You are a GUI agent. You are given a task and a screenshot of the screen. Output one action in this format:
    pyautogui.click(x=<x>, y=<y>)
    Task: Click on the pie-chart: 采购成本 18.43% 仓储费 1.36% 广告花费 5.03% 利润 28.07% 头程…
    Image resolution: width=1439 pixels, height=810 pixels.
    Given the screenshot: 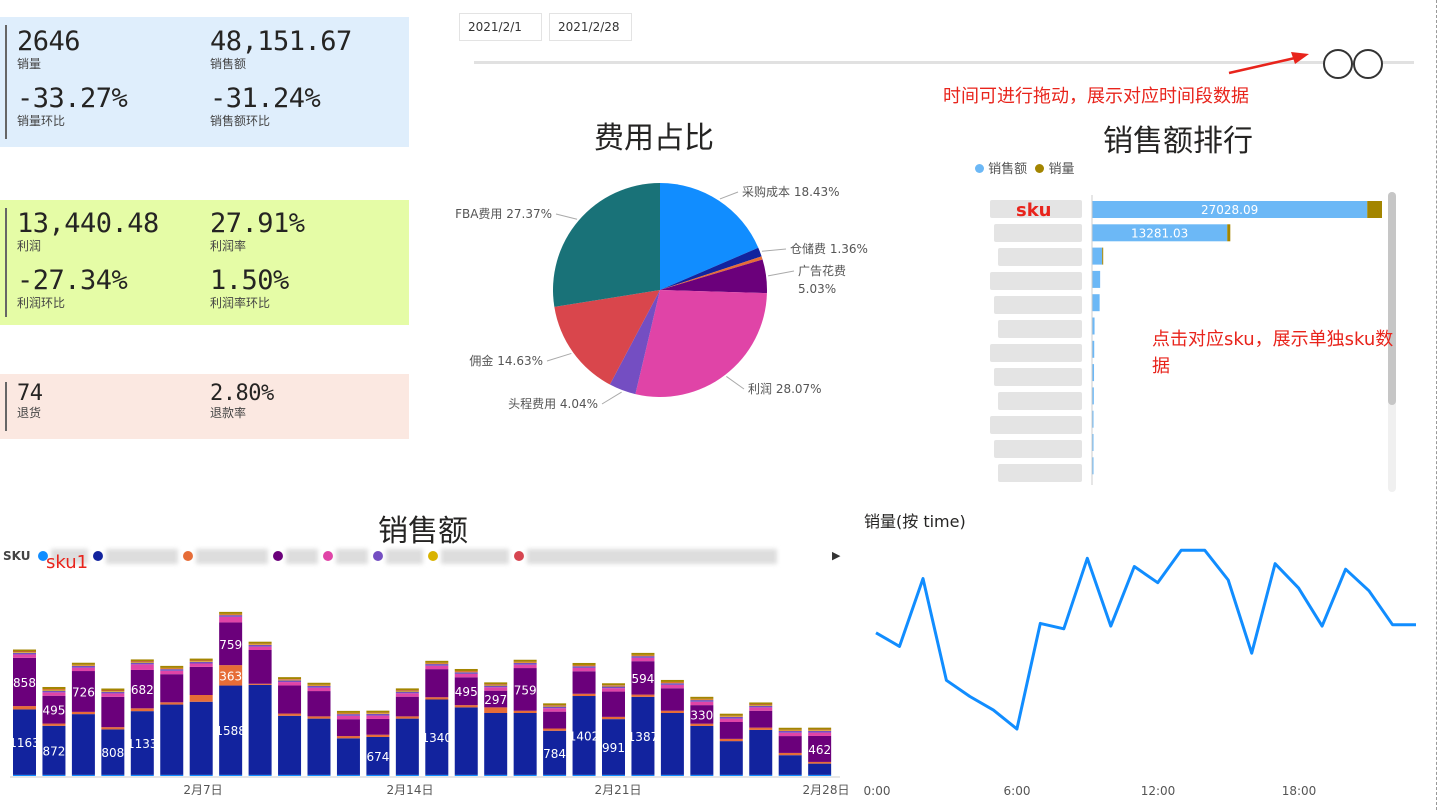 What is the action you would take?
    pyautogui.click(x=655, y=295)
    